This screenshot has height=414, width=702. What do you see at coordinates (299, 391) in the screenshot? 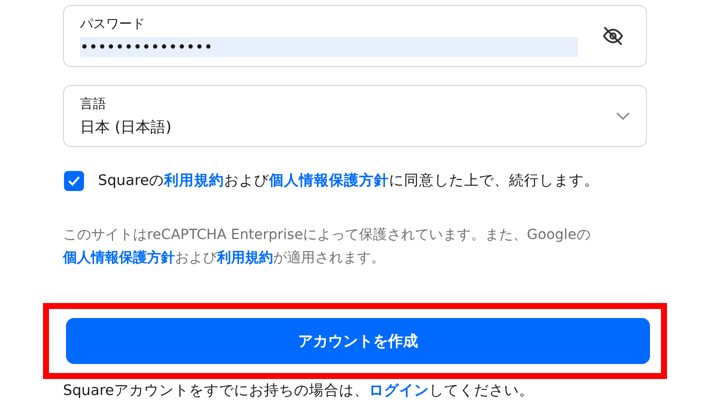
I see `signin-text: Squareアカウントをすでにお持ちの場合は、ログイン してください。` at bounding box center [299, 391].